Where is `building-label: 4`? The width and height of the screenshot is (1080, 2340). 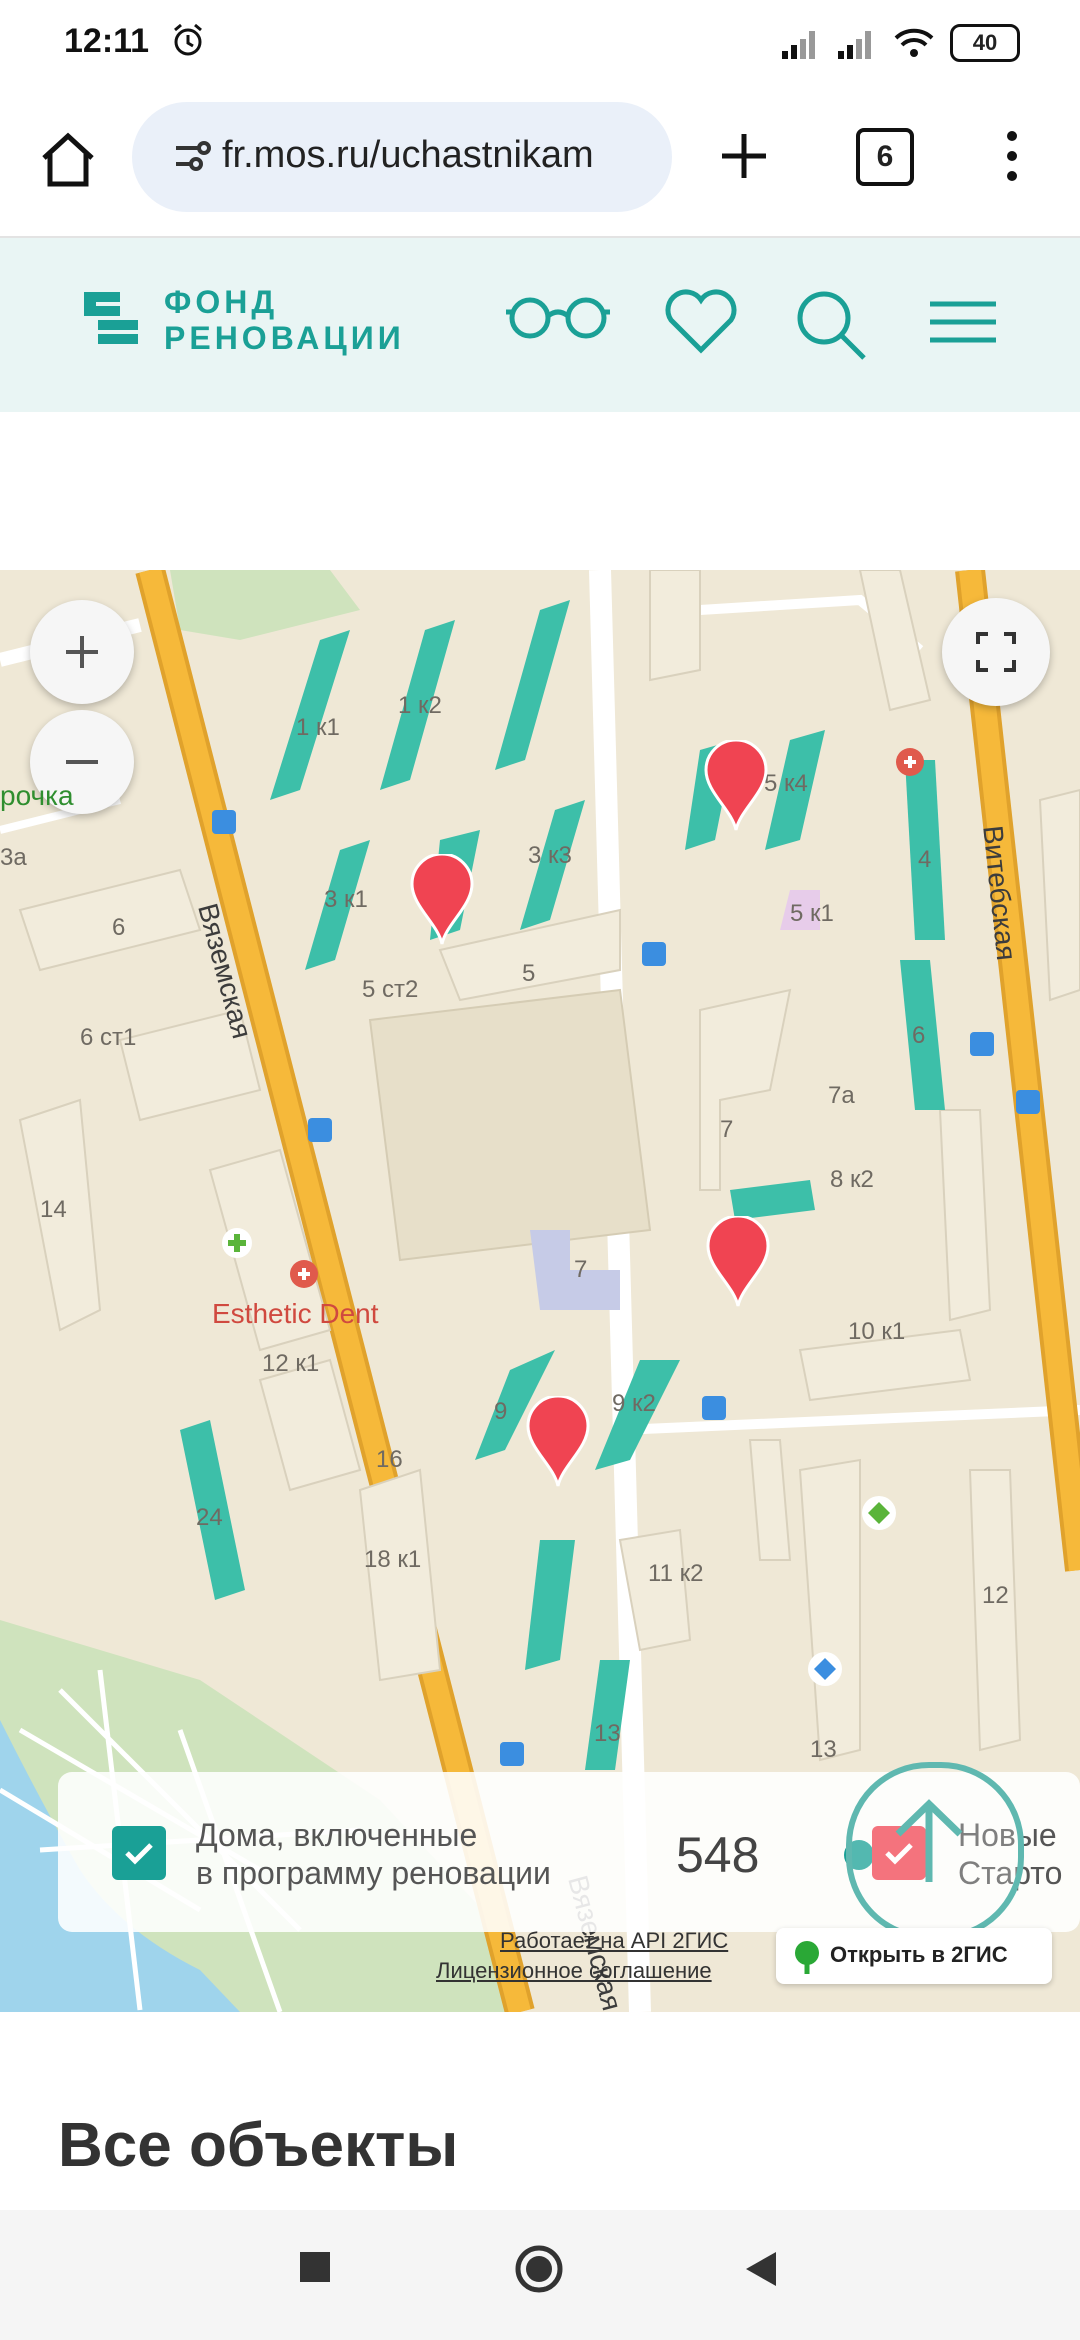 building-label: 4 is located at coordinates (925, 859).